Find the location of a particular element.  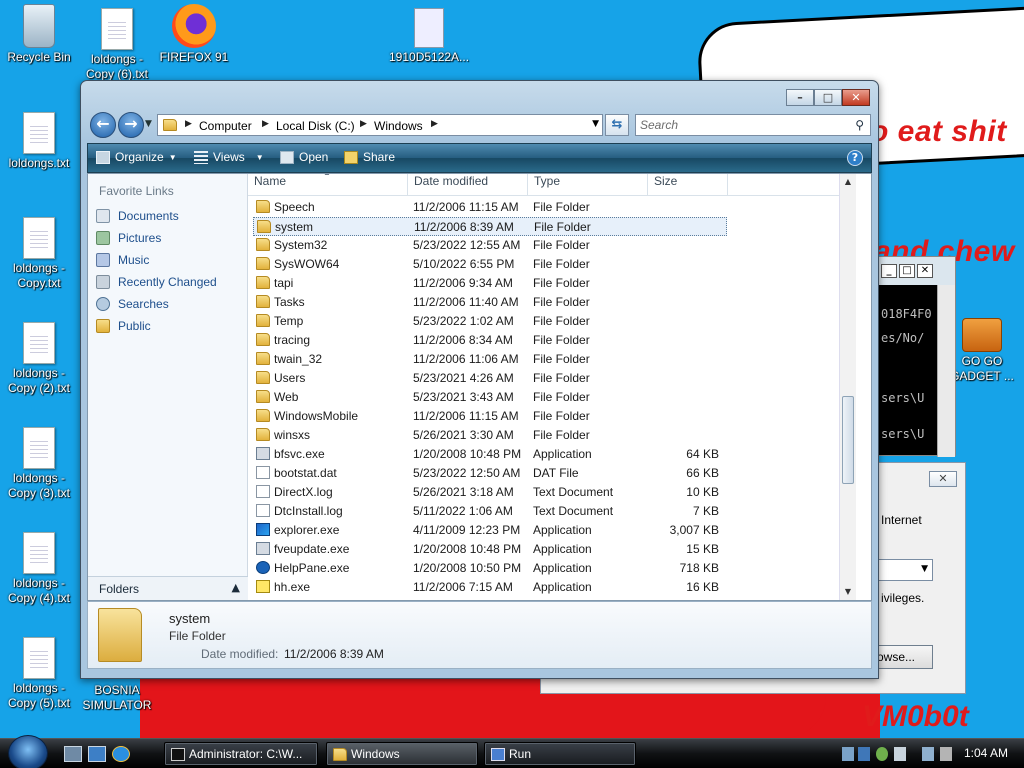

file-row: system 11/2/2006 8:39 AM File Folder is located at coordinates (490, 226).